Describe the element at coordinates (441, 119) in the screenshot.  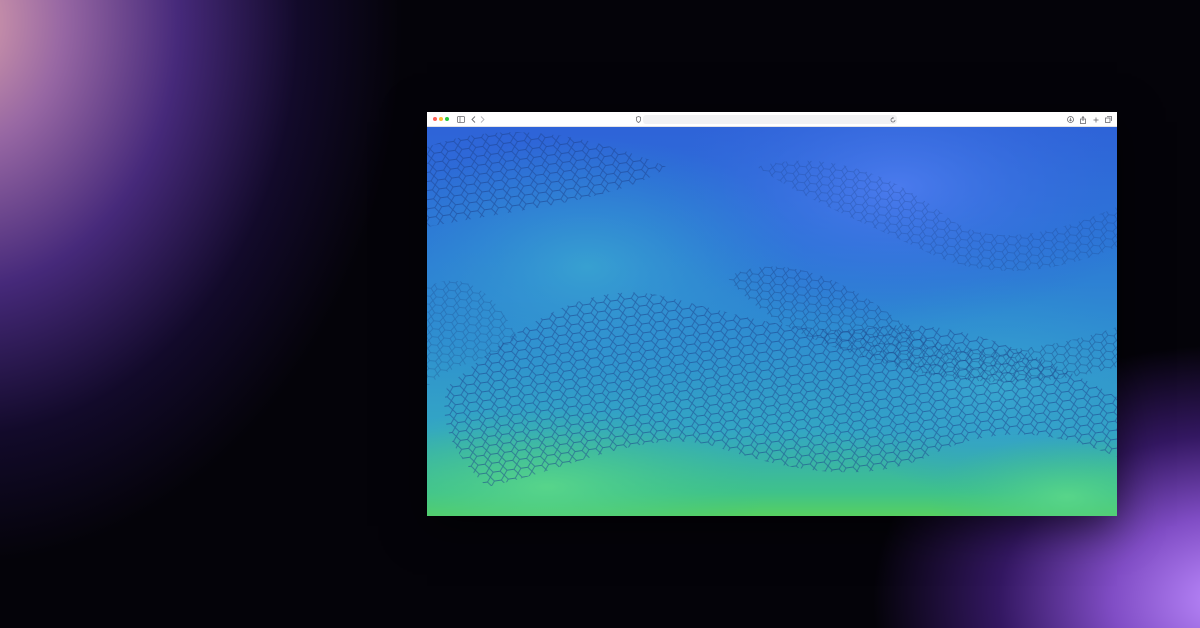
I see `minimize-window-button` at that location.